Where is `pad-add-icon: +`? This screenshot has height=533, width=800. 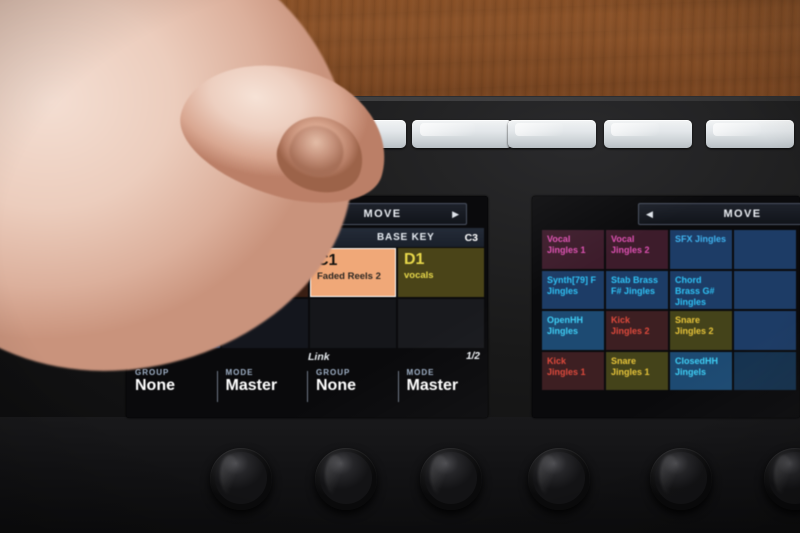
pad-add-icon: + is located at coordinates (231, 329).